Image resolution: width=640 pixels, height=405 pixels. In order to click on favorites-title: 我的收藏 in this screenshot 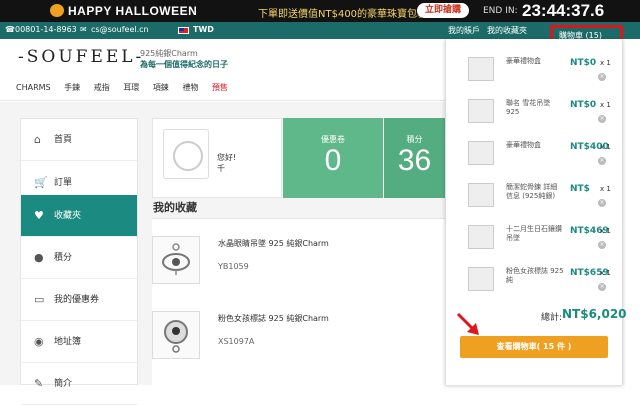, I will do `click(175, 207)`.